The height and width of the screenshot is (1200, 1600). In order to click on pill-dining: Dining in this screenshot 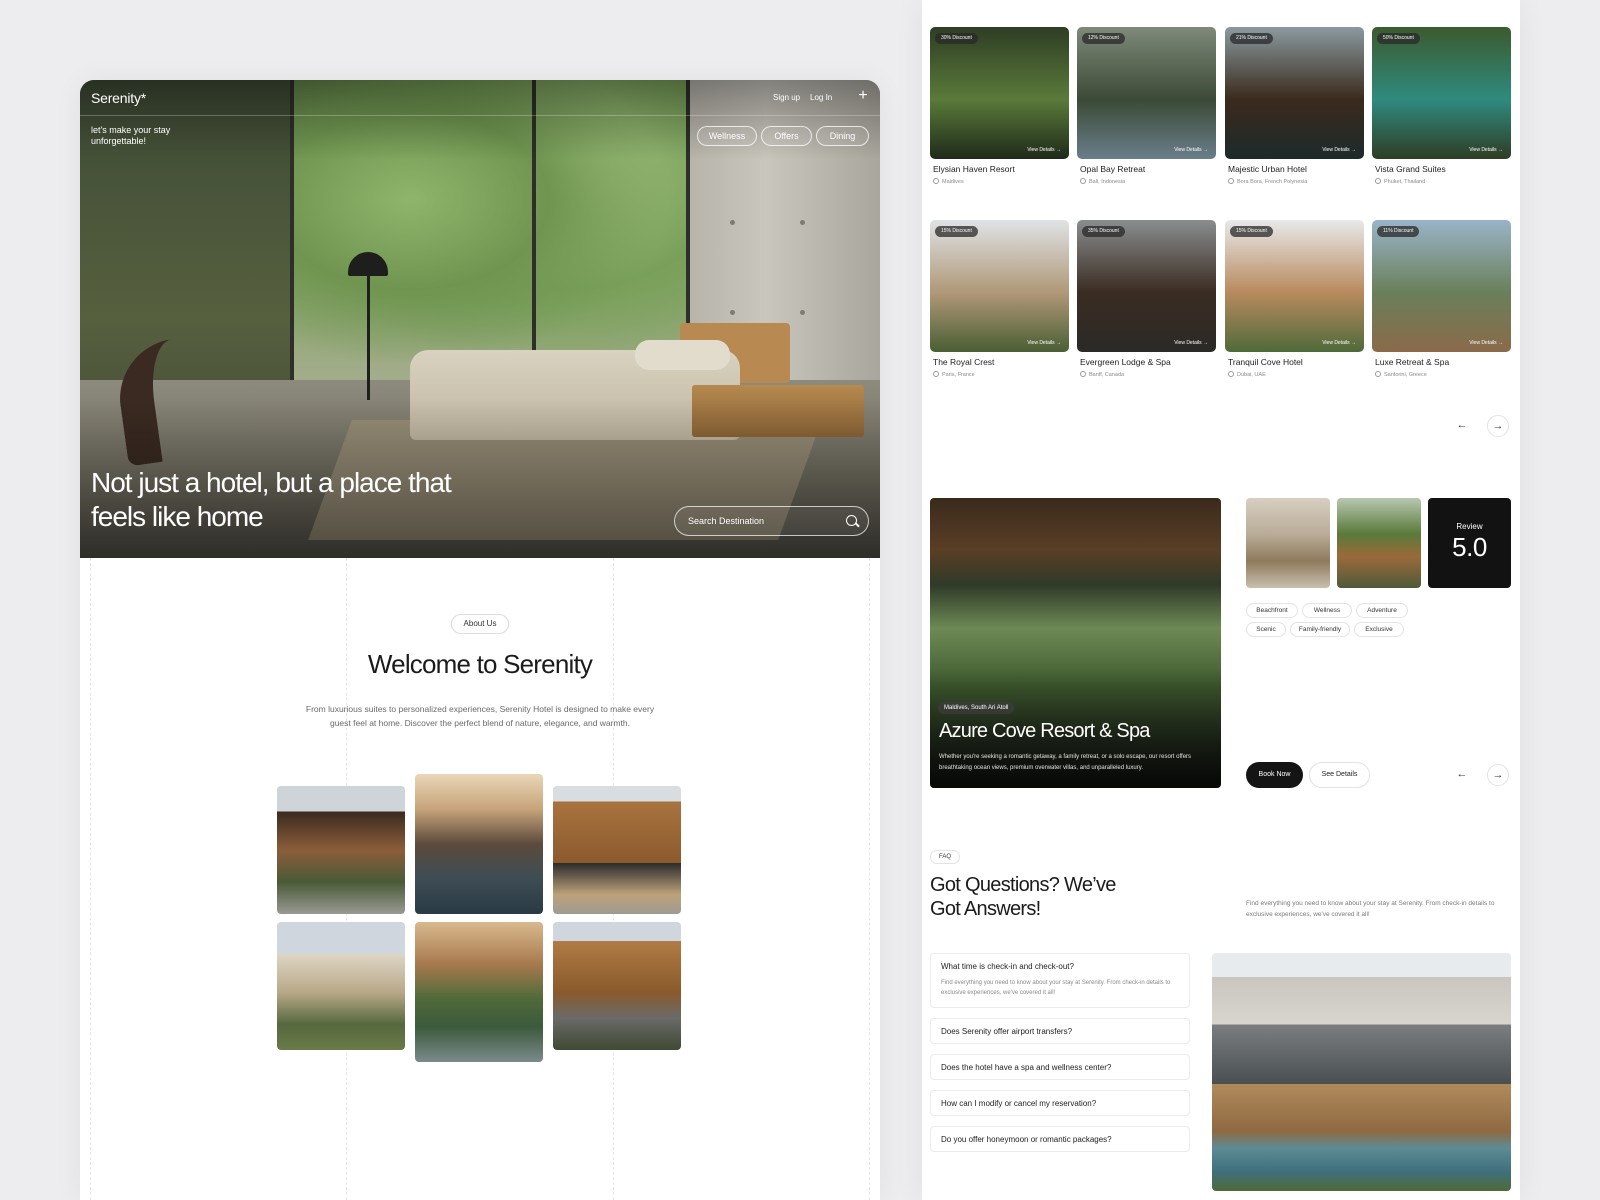, I will do `click(842, 136)`.